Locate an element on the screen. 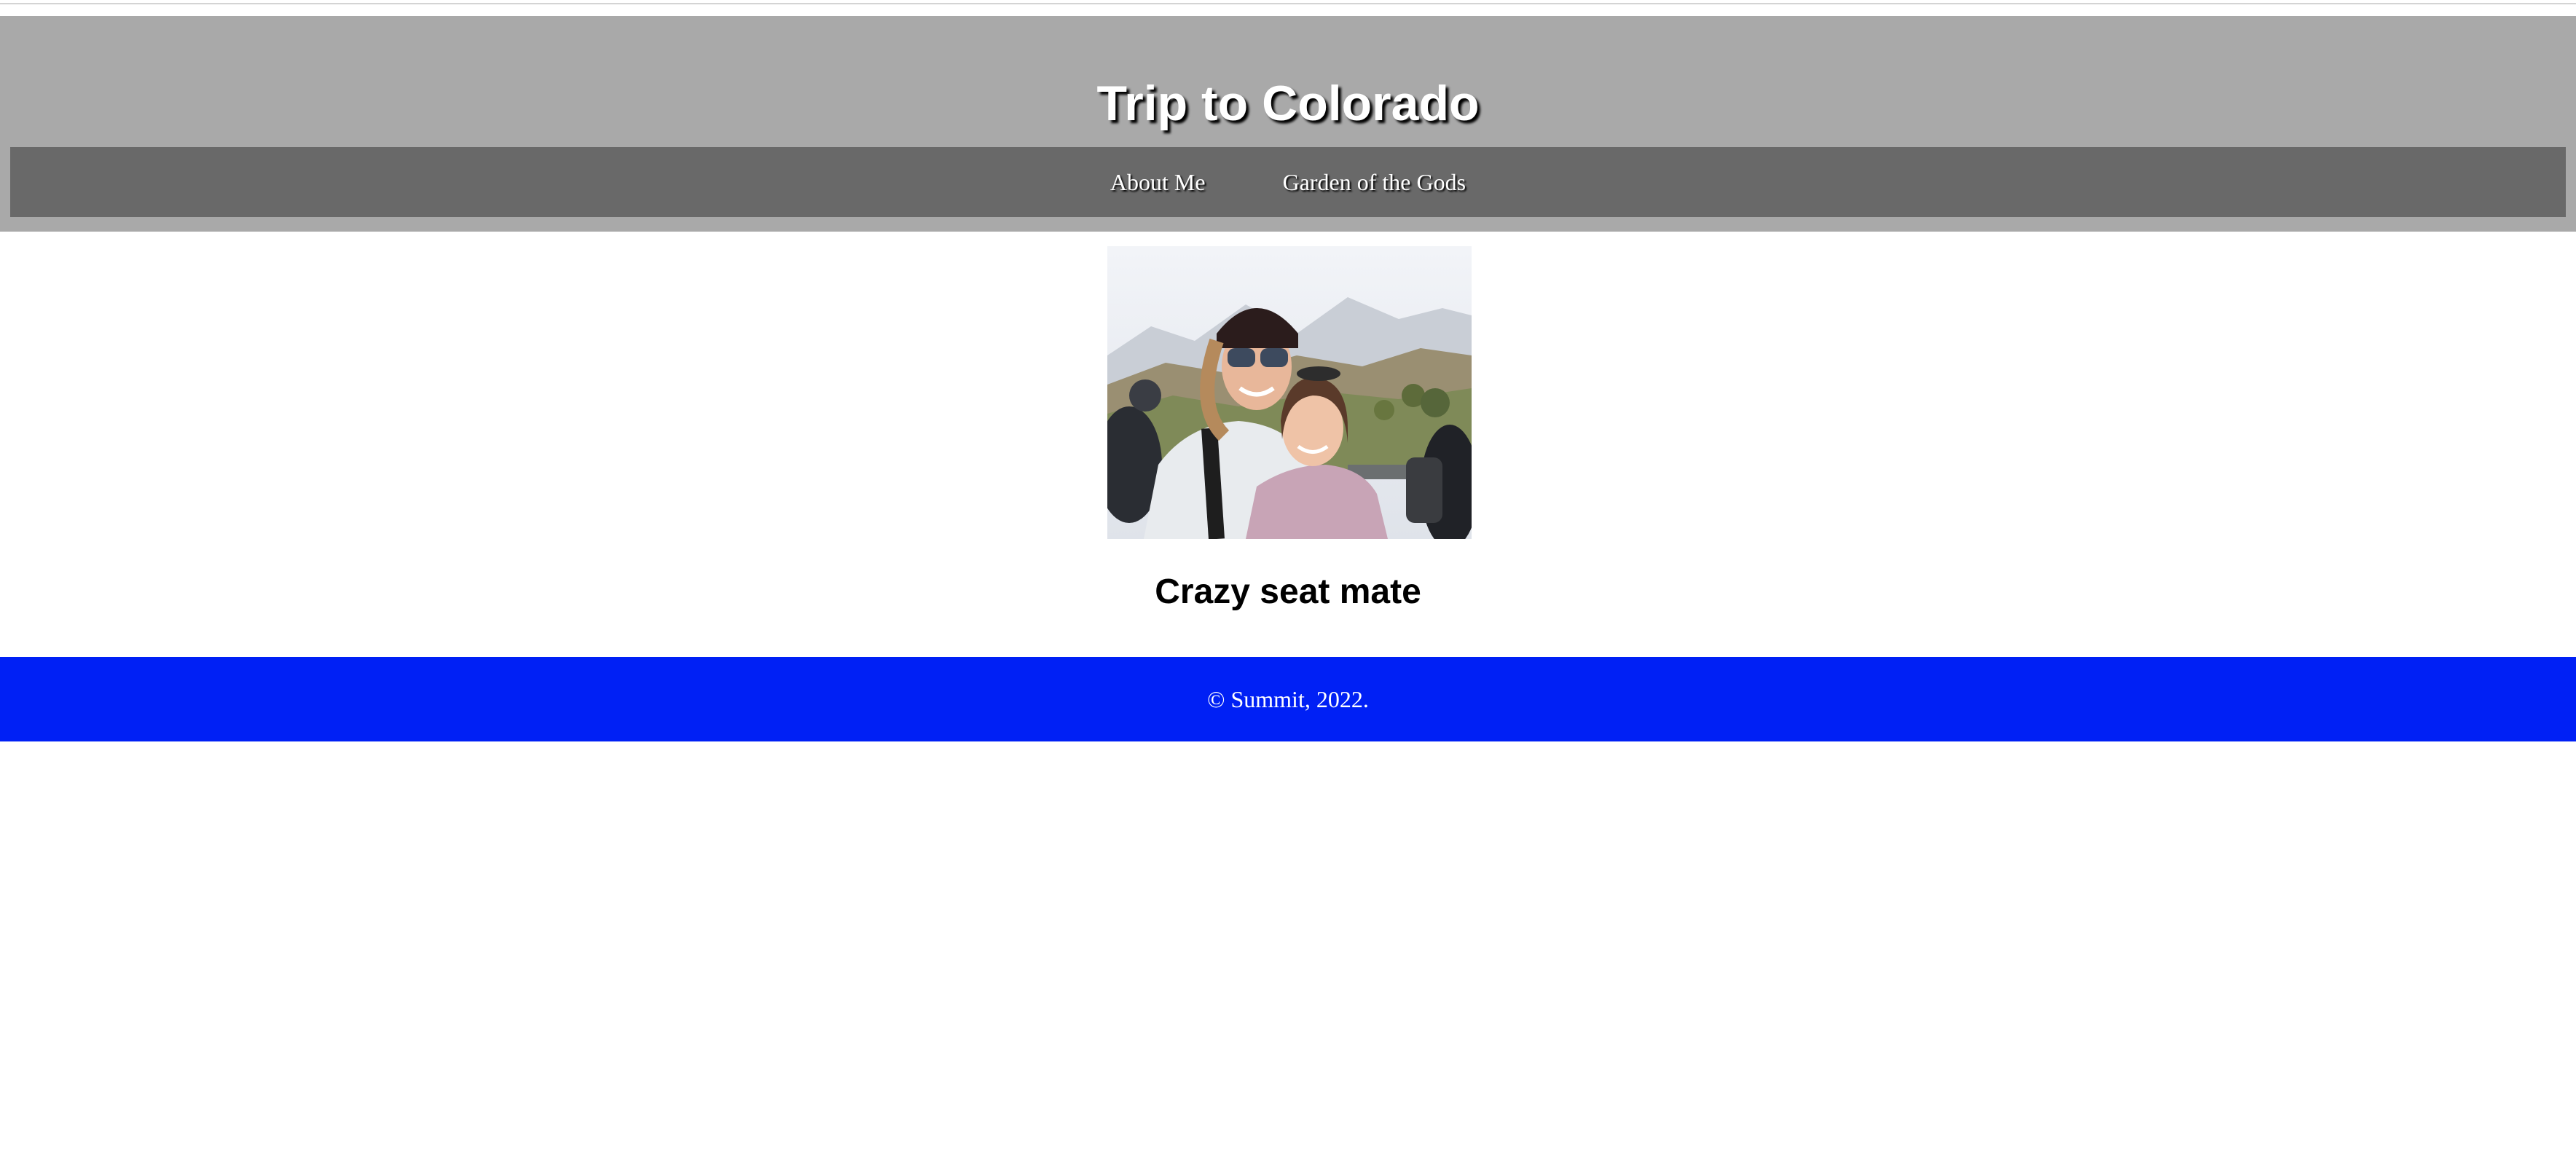  photo-caption: Crazy seat mate is located at coordinates (1288, 591).